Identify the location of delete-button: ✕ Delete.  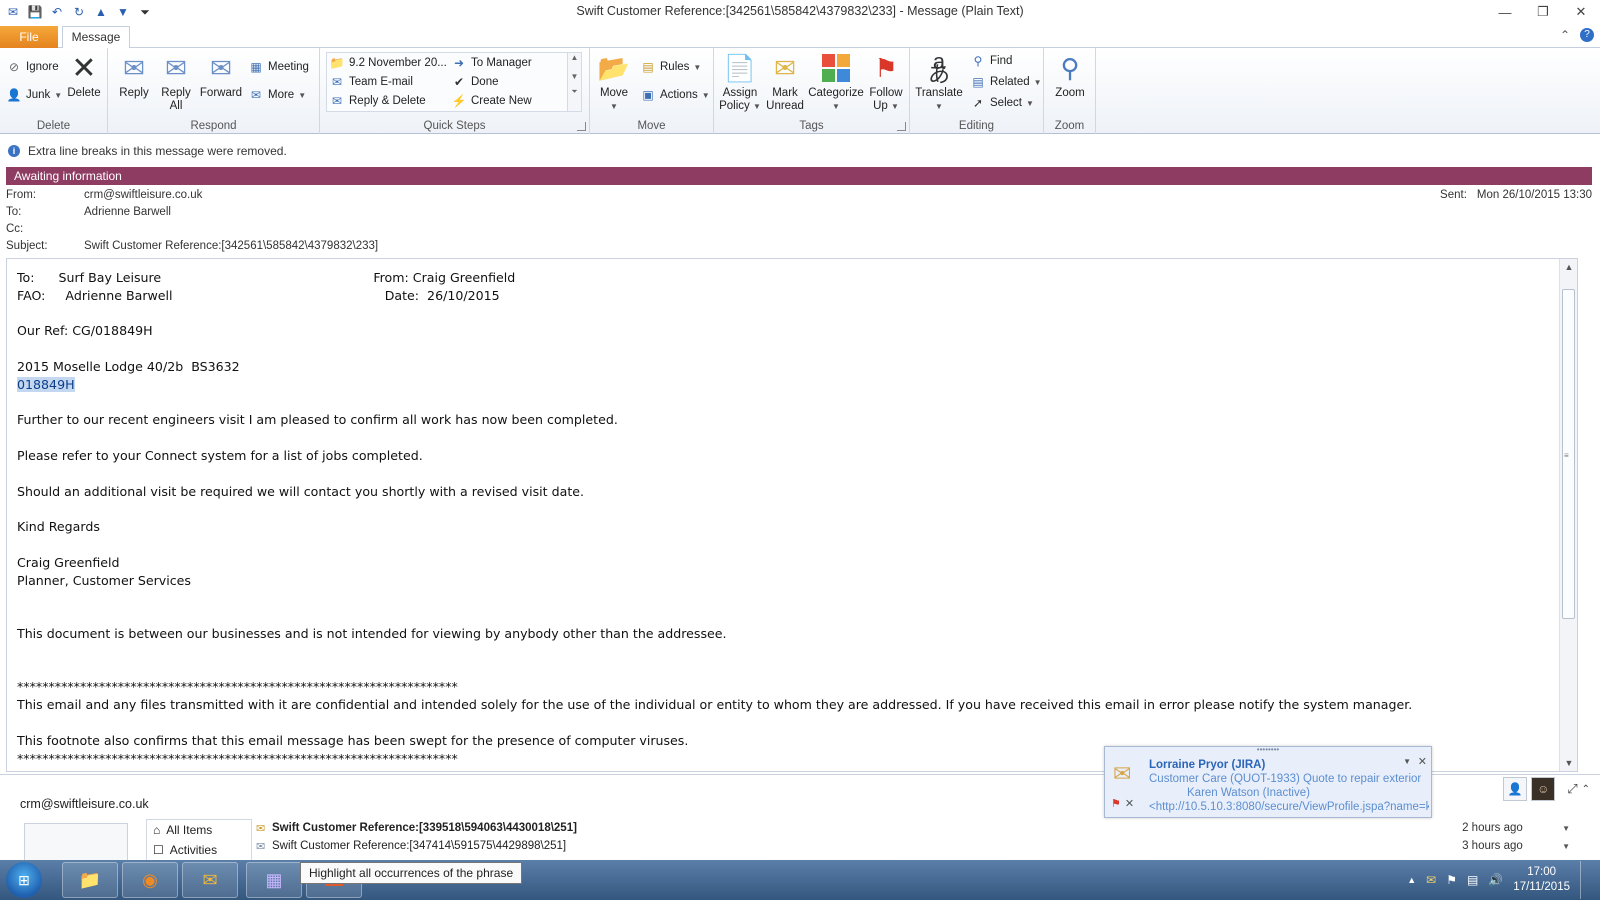
(84, 76).